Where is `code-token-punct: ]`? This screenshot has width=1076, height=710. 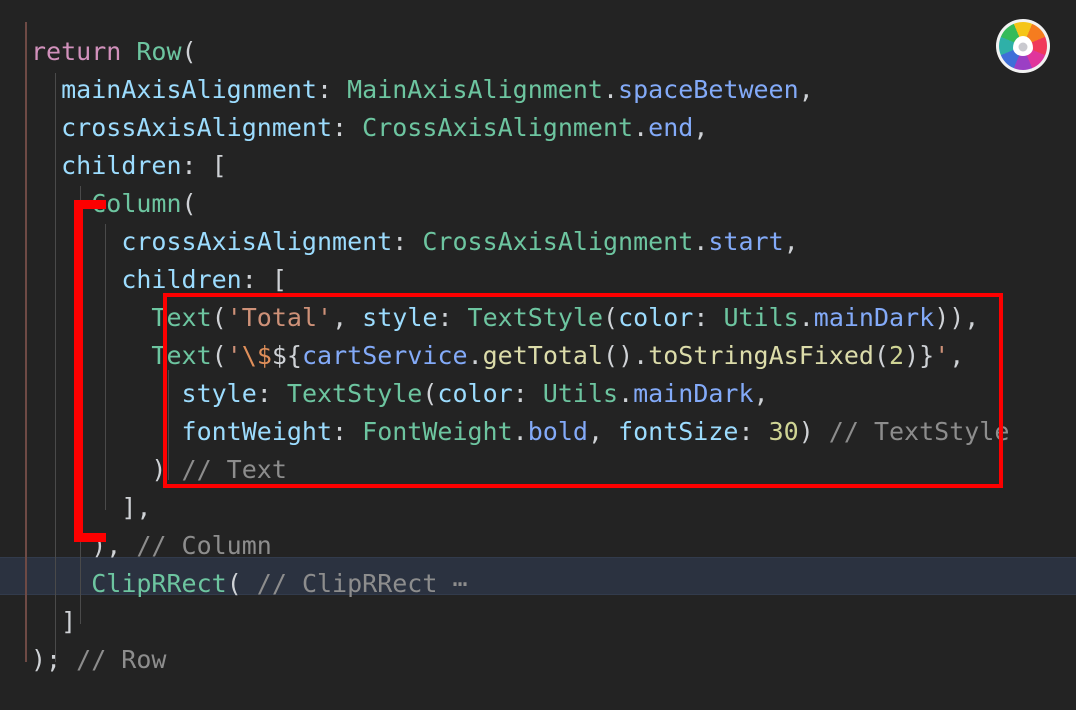 code-token-punct: ] is located at coordinates (69, 621).